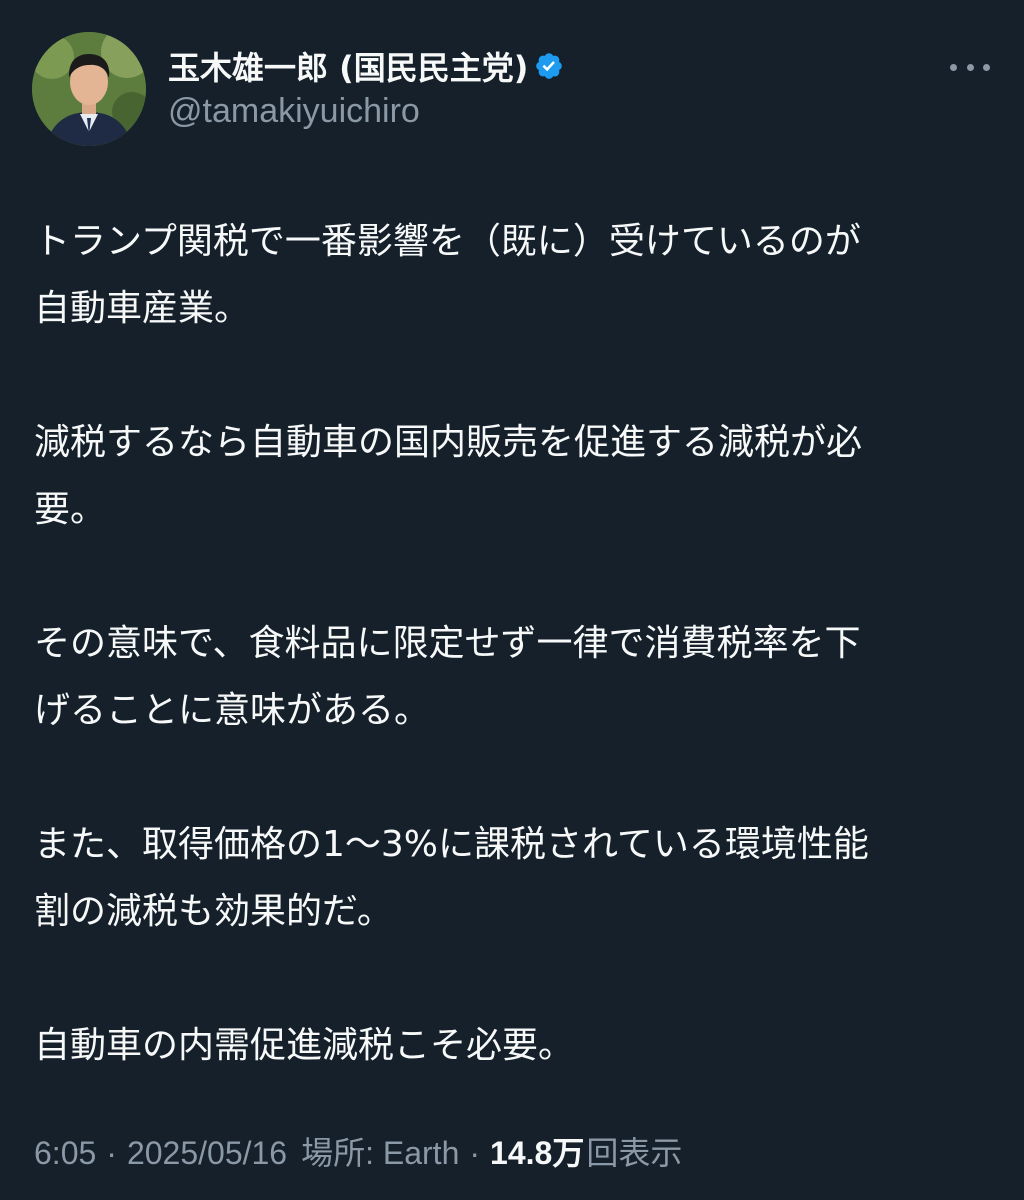 This screenshot has height=1200, width=1024. What do you see at coordinates (514, 878) in the screenshot?
I see `tweet-paragraph: また、取得価格の1〜3%に課税されている環境性能 割の減税も効果的だ。` at bounding box center [514, 878].